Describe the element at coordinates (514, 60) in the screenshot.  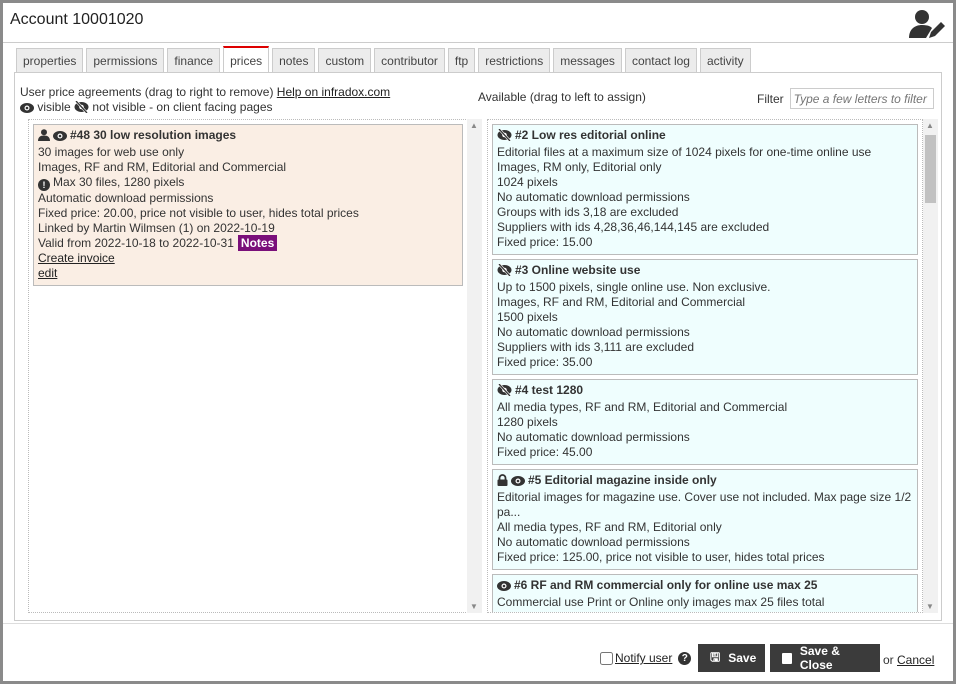
I see `tab-restrictions: restrictions` at that location.